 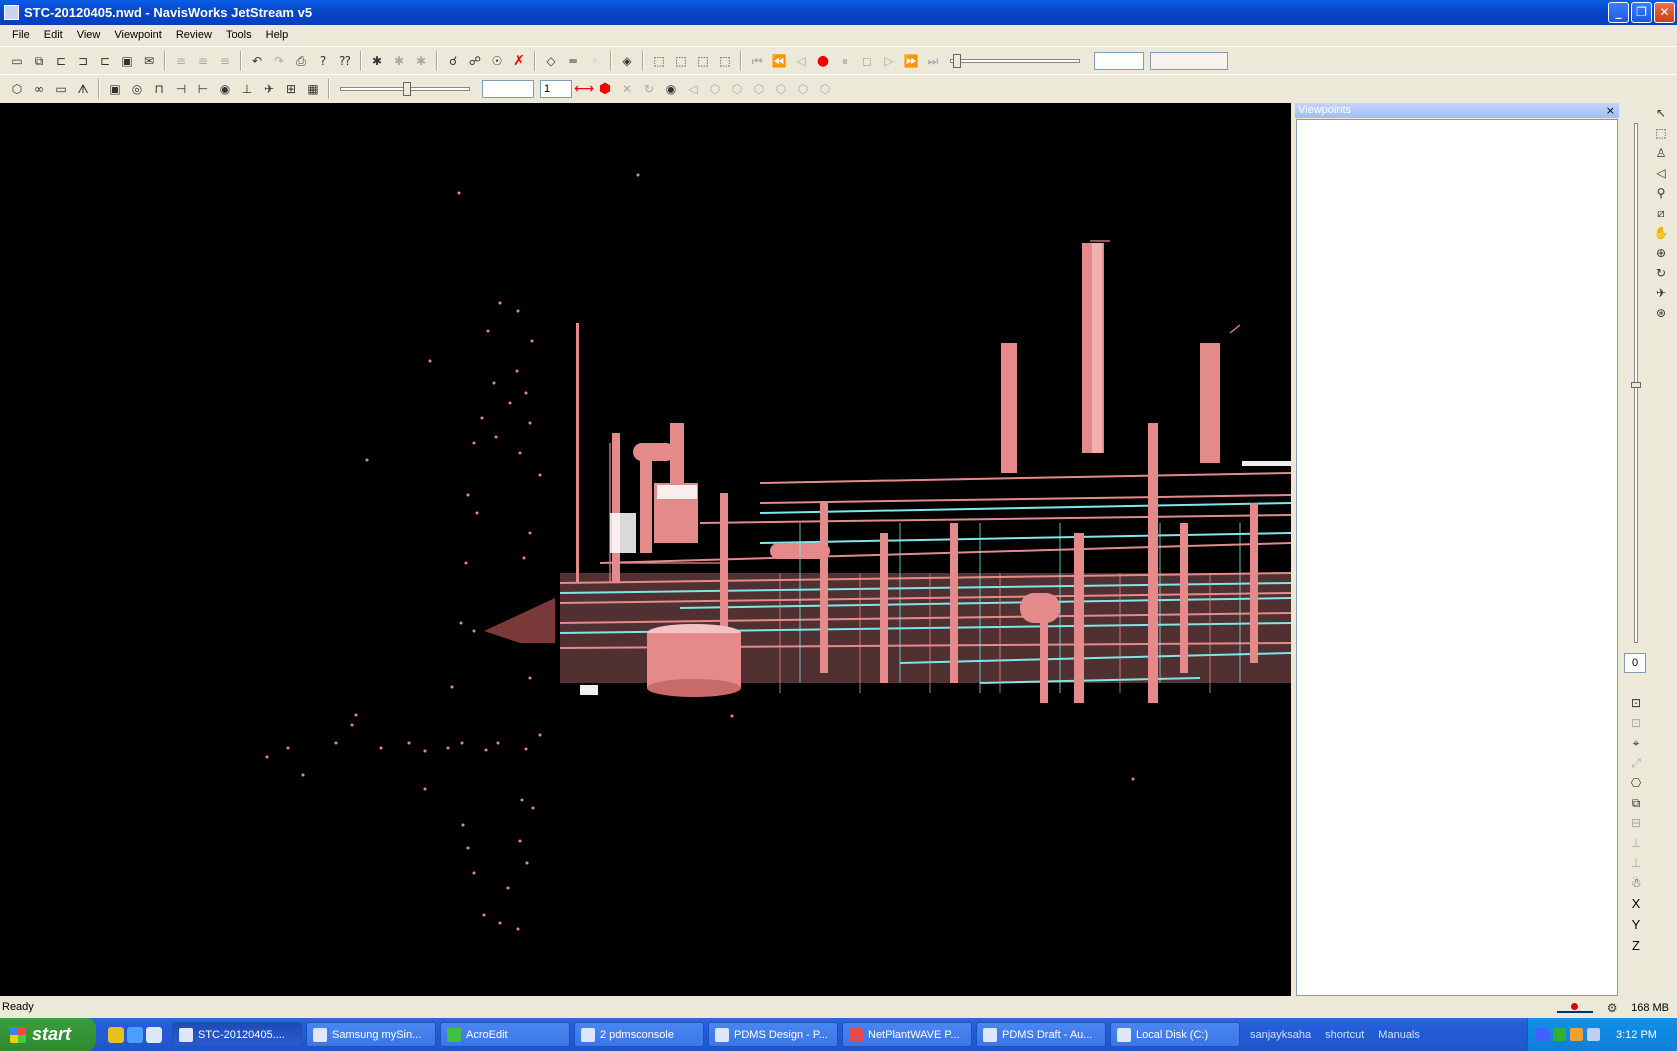 What do you see at coordinates (1636, 843) in the screenshot?
I see `gravity-icon: ⊥` at bounding box center [1636, 843].